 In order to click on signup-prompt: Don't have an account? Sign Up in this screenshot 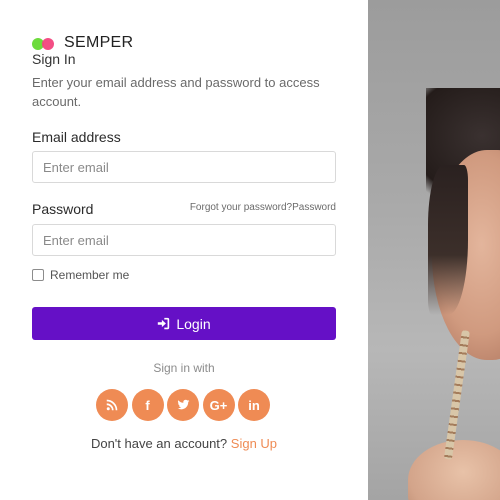, I will do `click(184, 443)`.